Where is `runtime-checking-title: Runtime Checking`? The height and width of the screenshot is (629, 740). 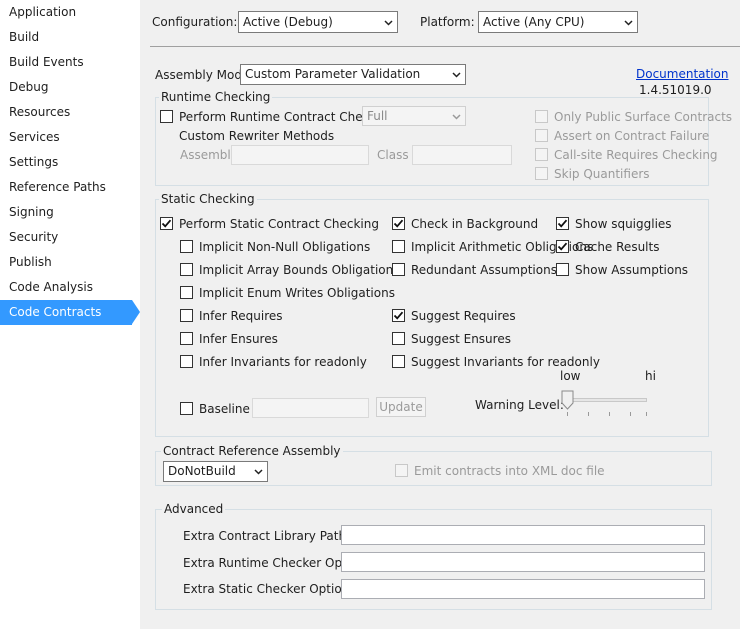
runtime-checking-title: Runtime Checking is located at coordinates (216, 97).